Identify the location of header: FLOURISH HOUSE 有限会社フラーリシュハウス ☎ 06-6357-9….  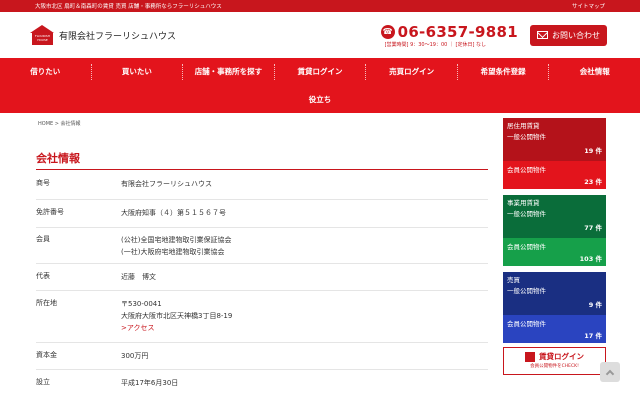
(320, 35).